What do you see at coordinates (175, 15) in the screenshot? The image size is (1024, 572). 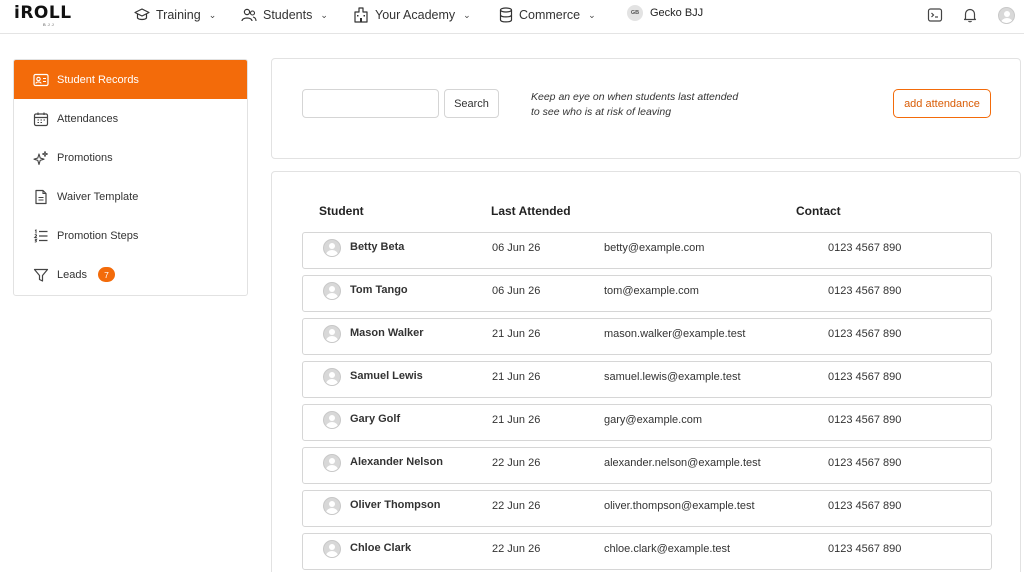 I see `nav-training: Training ⌄` at bounding box center [175, 15].